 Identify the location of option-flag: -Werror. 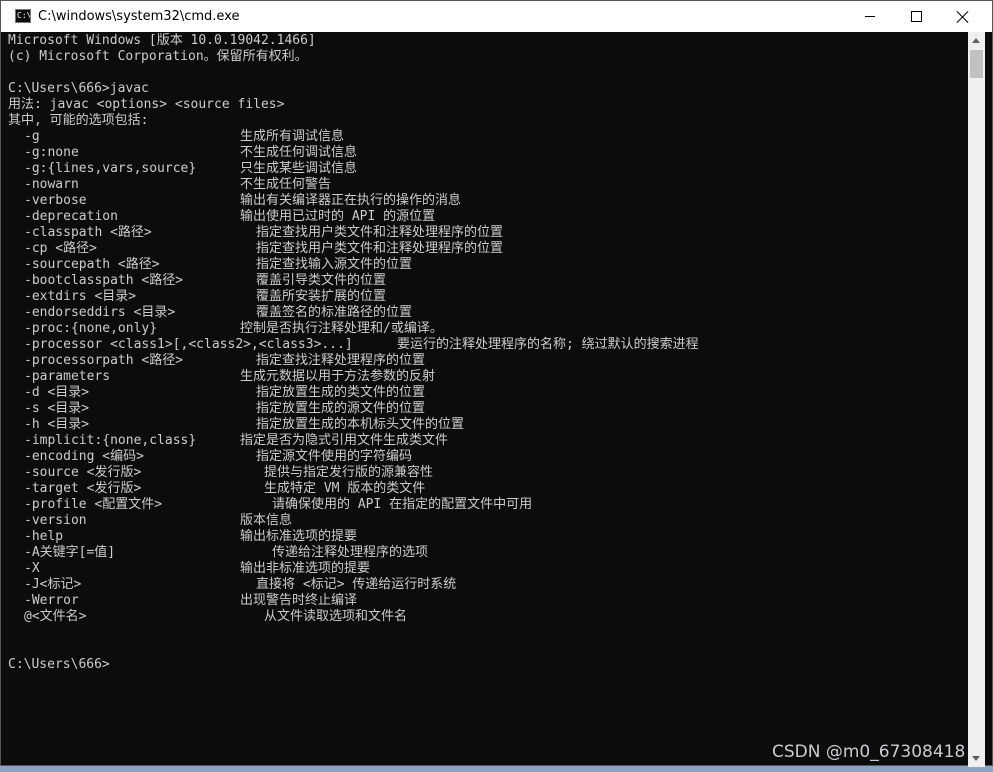
(51, 600).